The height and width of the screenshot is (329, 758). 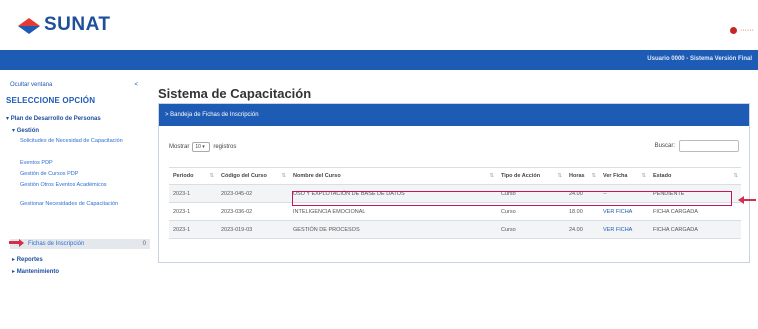 I want to click on ver-ficha-link: VER FICHA, so click(x=624, y=229).